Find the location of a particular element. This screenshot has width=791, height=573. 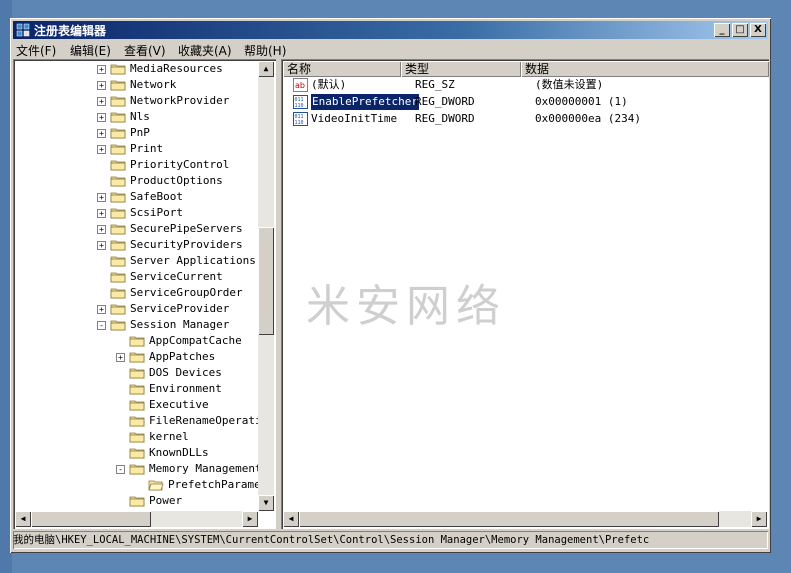

menu-file: 文件(F) is located at coordinates (36, 50).